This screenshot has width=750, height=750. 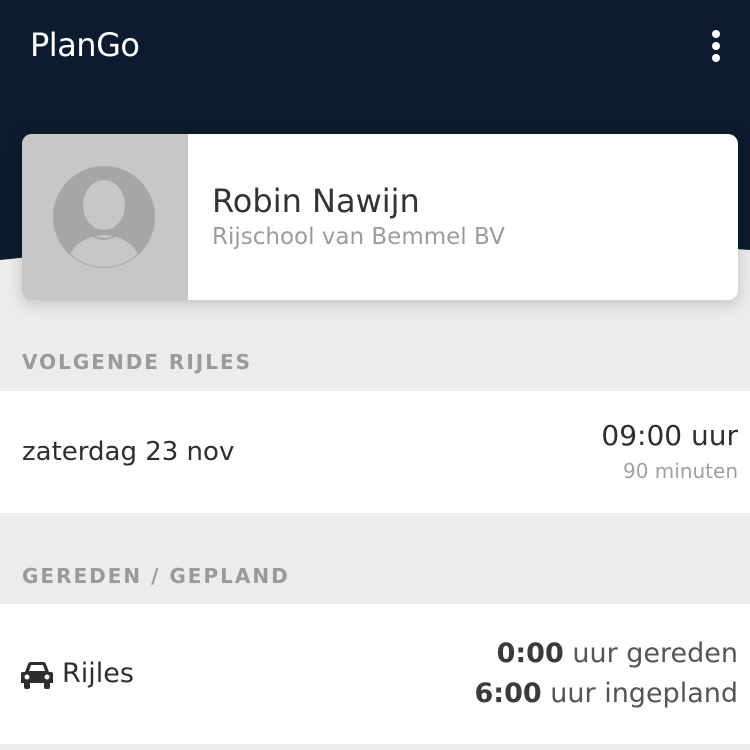 I want to click on driven-hours: 0:00 uur gereden, so click(x=617, y=653).